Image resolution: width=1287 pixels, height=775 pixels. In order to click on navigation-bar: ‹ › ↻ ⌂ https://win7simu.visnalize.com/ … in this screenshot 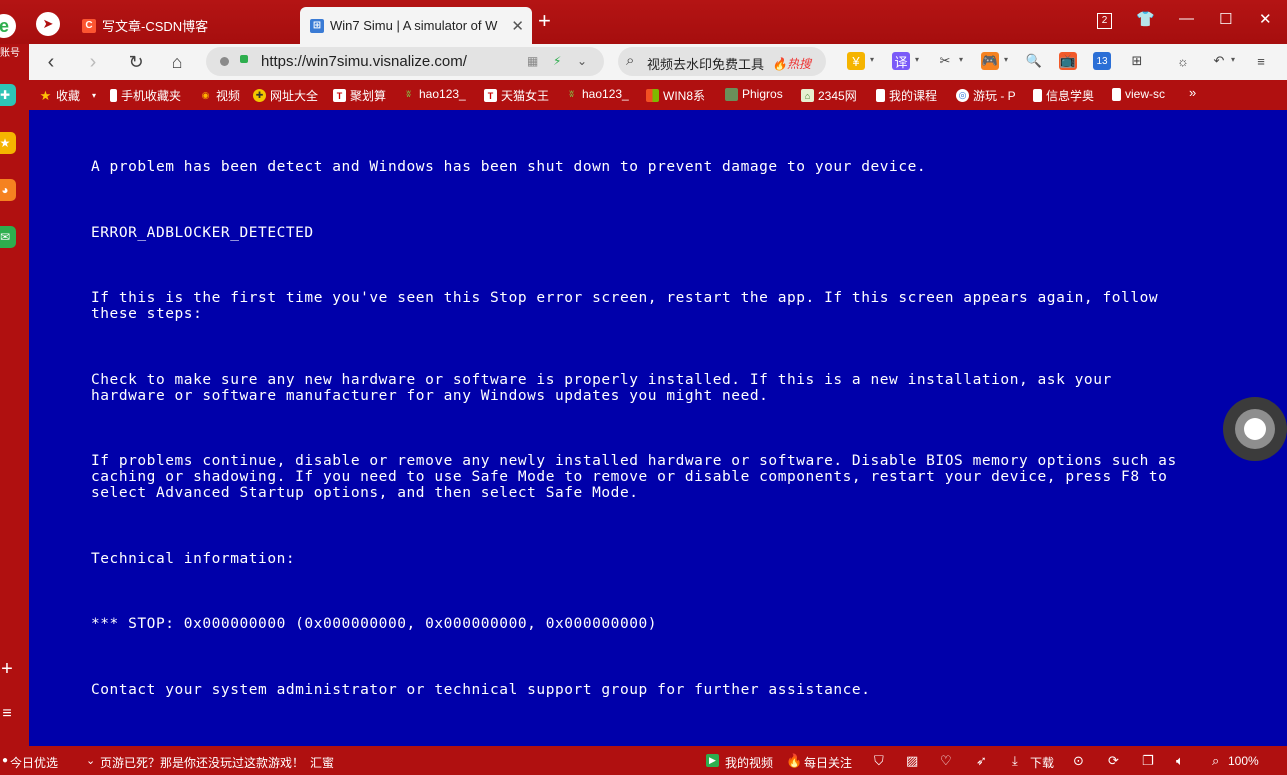, I will do `click(658, 62)`.